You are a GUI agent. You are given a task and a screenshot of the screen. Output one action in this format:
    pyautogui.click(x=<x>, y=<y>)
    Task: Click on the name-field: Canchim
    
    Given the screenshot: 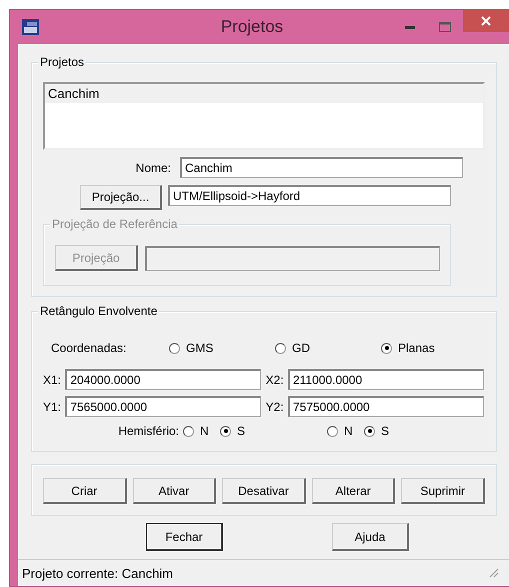 What is the action you would take?
    pyautogui.click(x=321, y=167)
    